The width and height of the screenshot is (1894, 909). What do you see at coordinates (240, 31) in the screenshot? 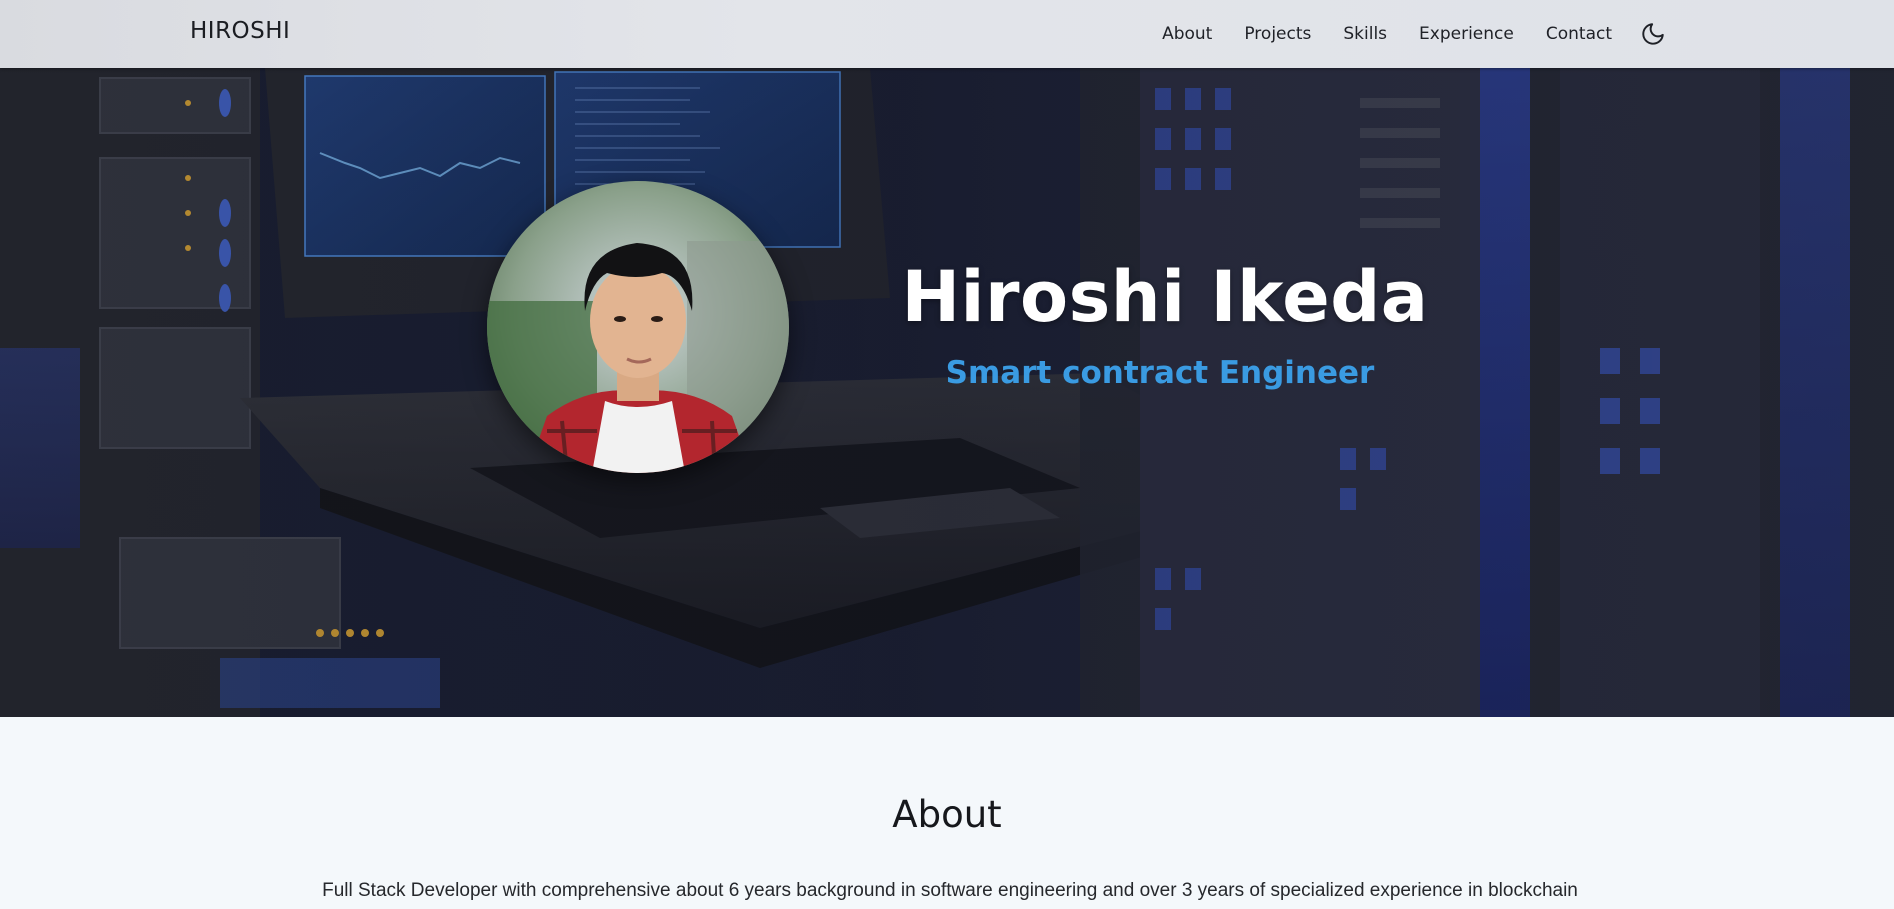
I see `brand-logo: HIROSHI` at bounding box center [240, 31].